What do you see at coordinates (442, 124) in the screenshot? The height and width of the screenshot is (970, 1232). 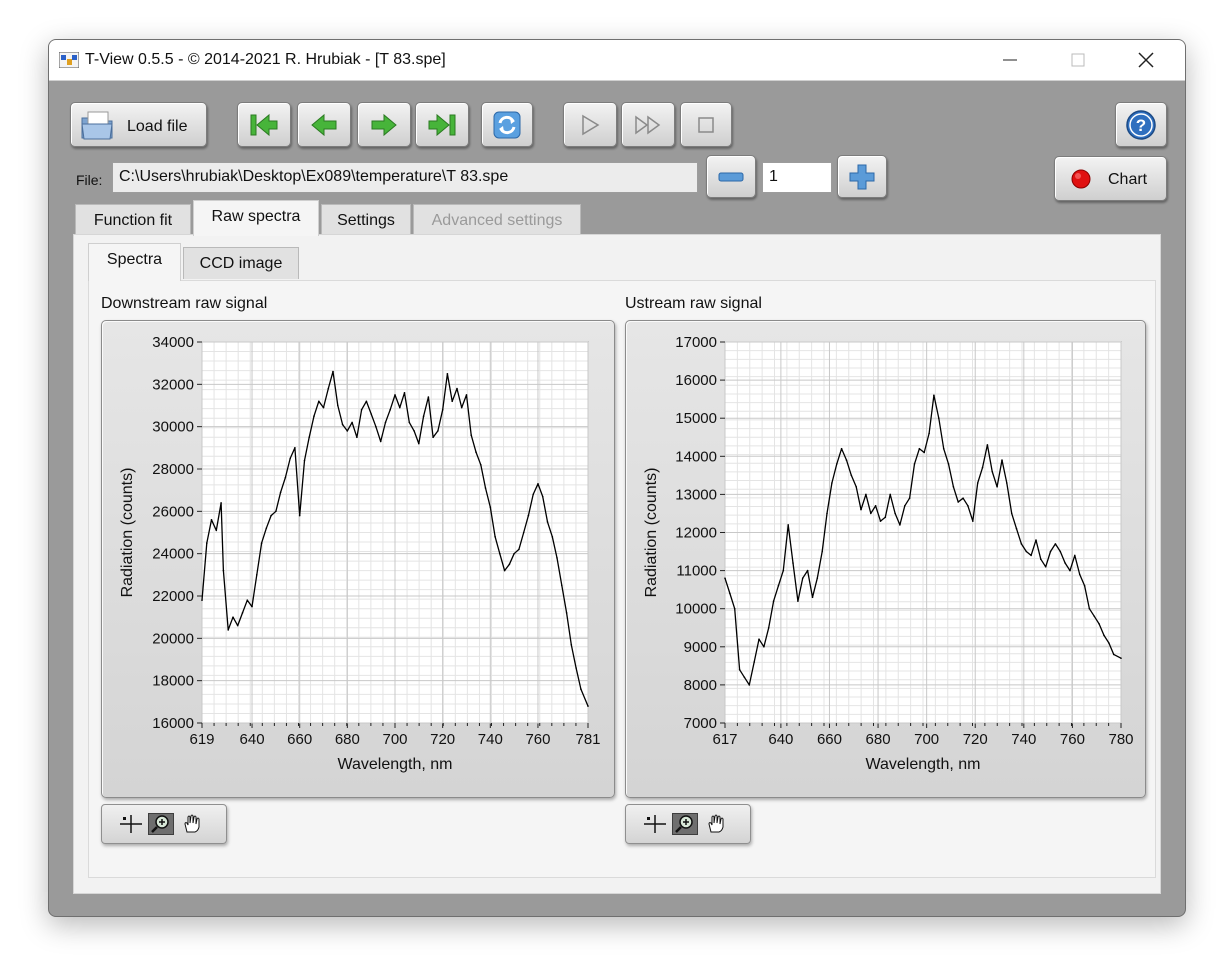 I see `last-file-button` at bounding box center [442, 124].